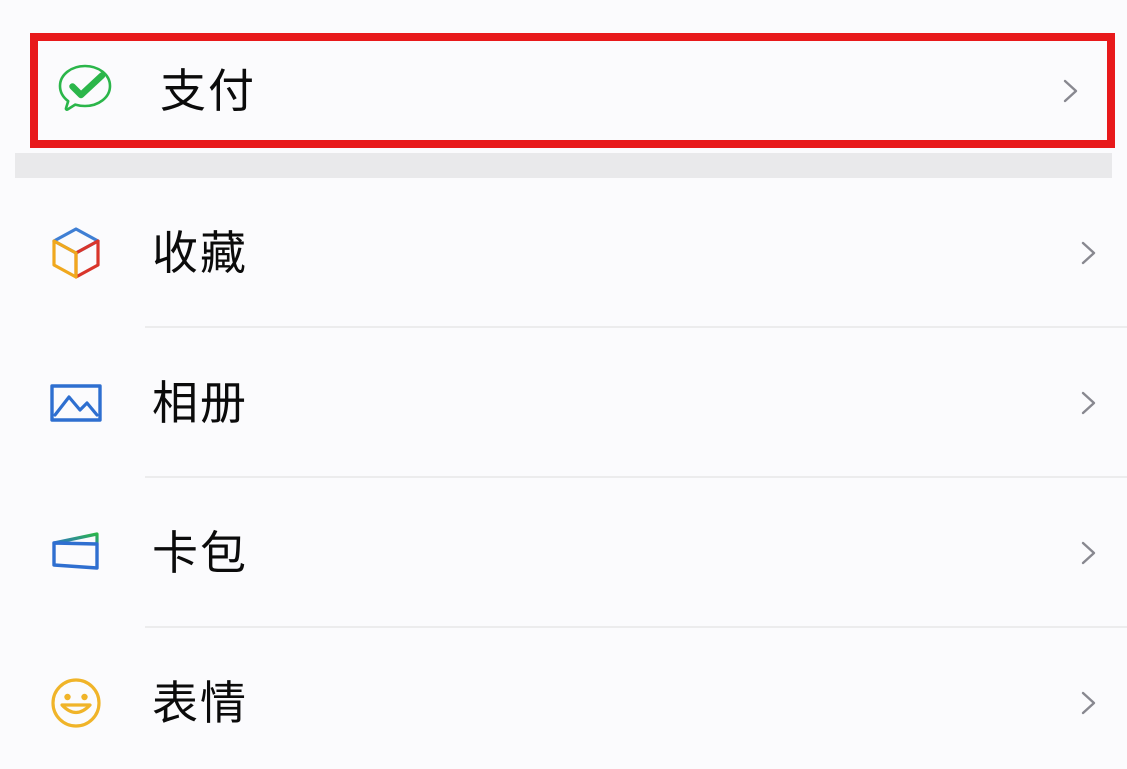 The width and height of the screenshot is (1127, 769). Describe the element at coordinates (200, 553) in the screenshot. I see `list-item-label: 卡包` at that location.